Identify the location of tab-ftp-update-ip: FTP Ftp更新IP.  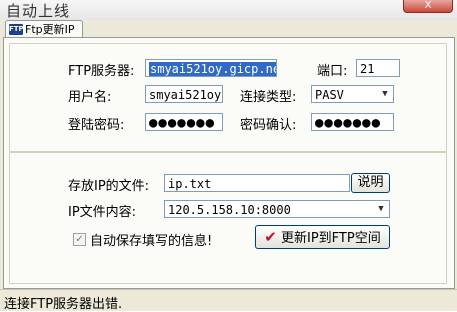
(44, 29).